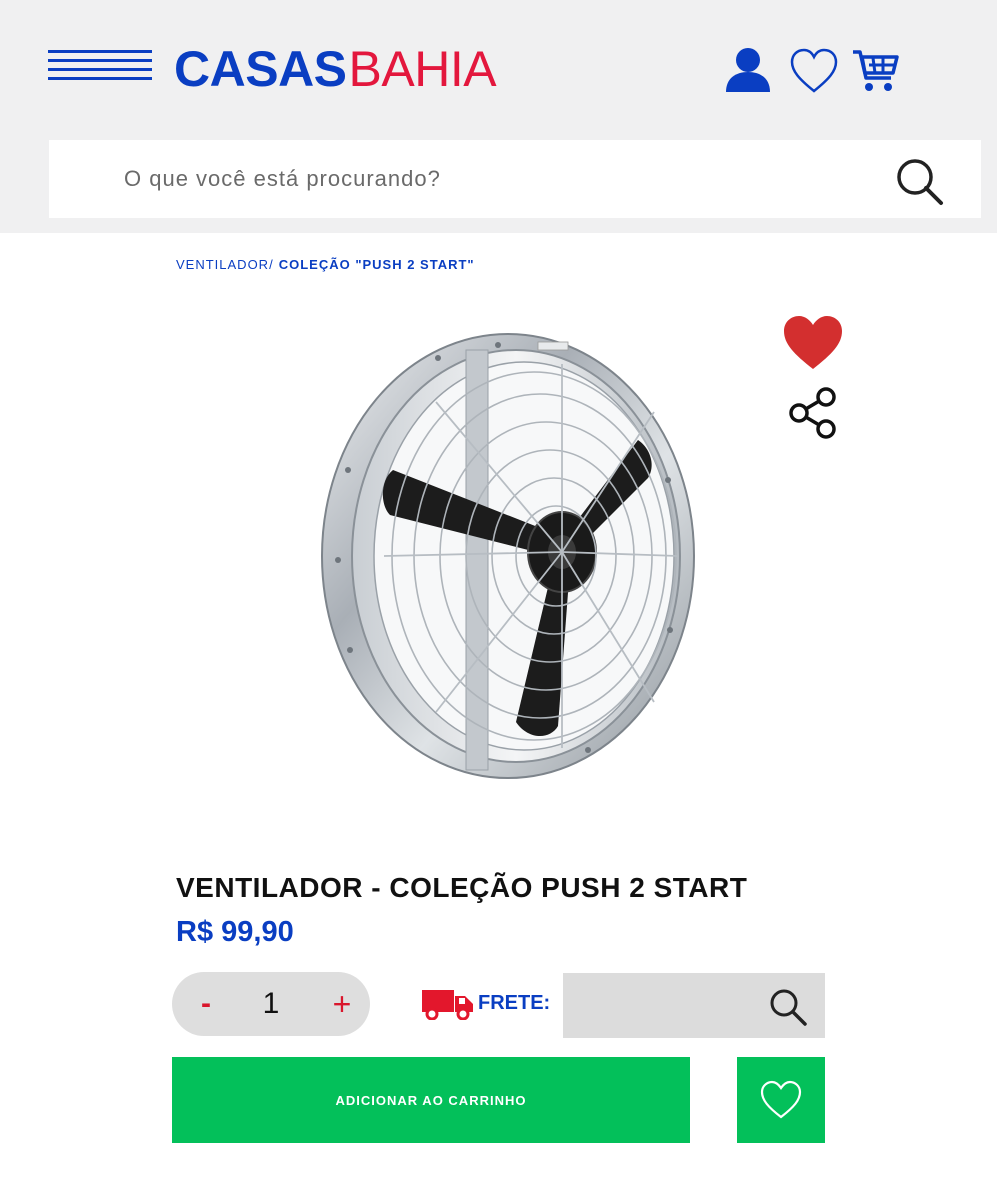  What do you see at coordinates (222, 264) in the screenshot?
I see `breadcrumb-item-ventilador: VENTILADOR` at bounding box center [222, 264].